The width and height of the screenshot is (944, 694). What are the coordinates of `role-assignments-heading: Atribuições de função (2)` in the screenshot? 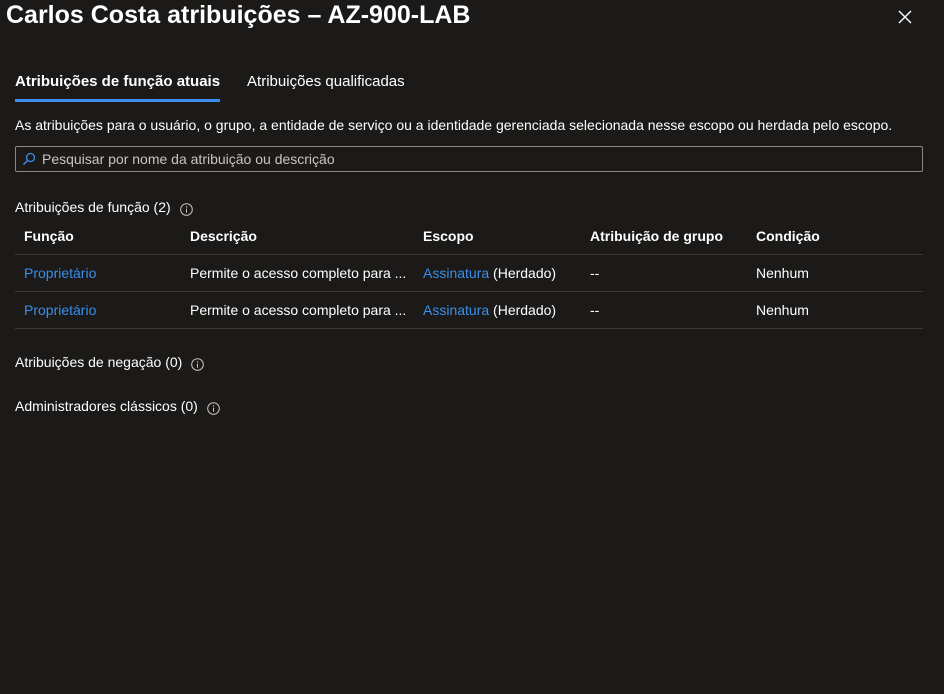 It's located at (104, 207).